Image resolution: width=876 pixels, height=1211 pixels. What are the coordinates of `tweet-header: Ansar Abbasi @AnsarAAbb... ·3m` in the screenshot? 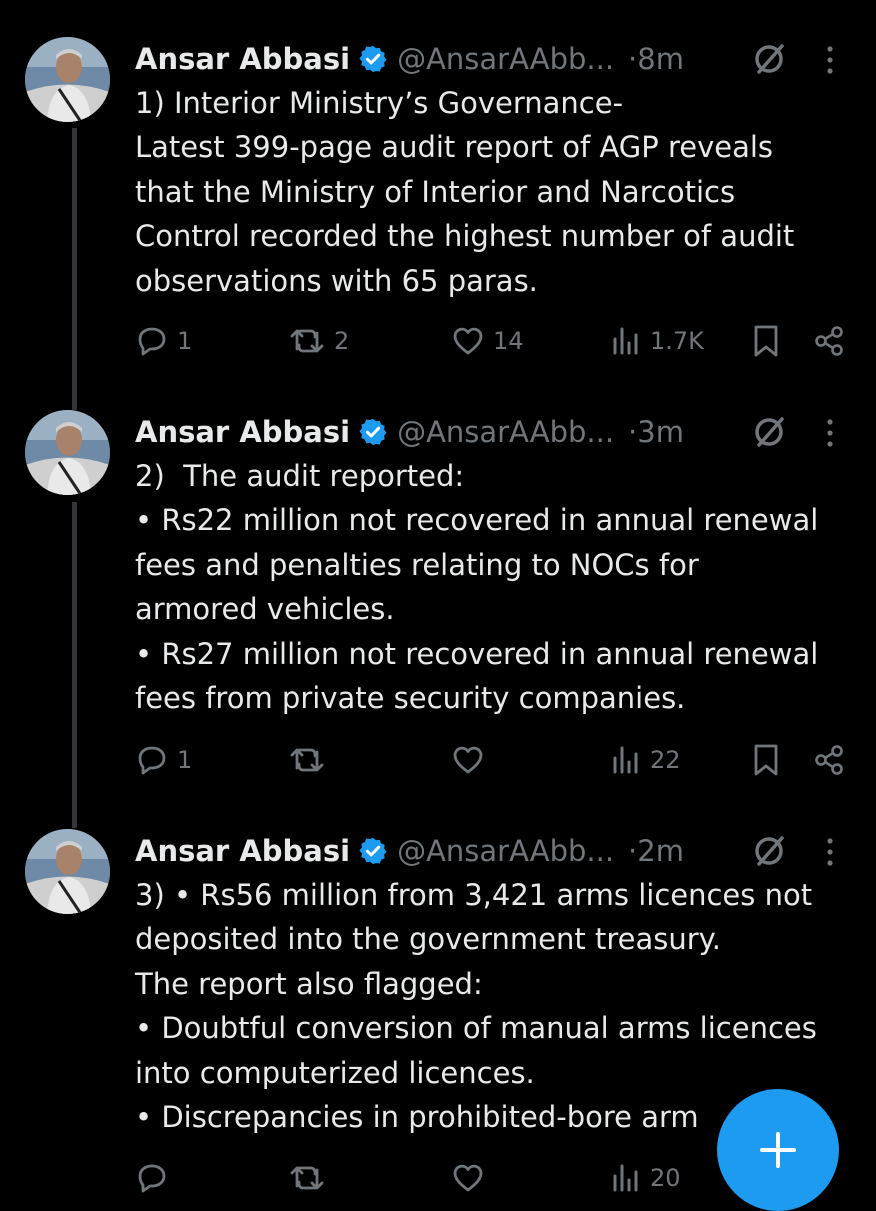 It's located at (409, 432).